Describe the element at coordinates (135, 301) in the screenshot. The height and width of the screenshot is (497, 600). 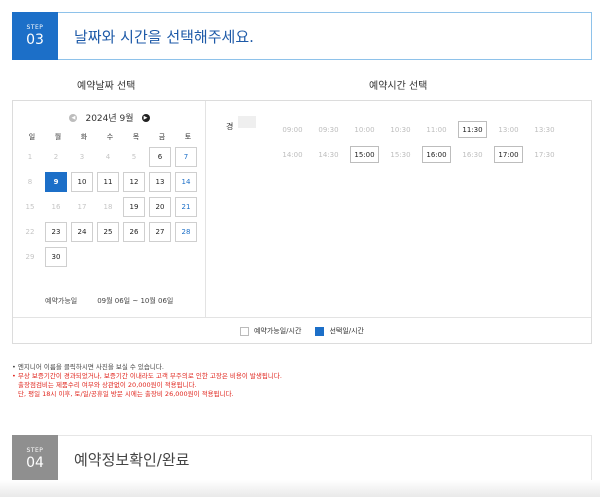
I see `available-range-value: 09월 06일 ~ 10월 06일` at that location.